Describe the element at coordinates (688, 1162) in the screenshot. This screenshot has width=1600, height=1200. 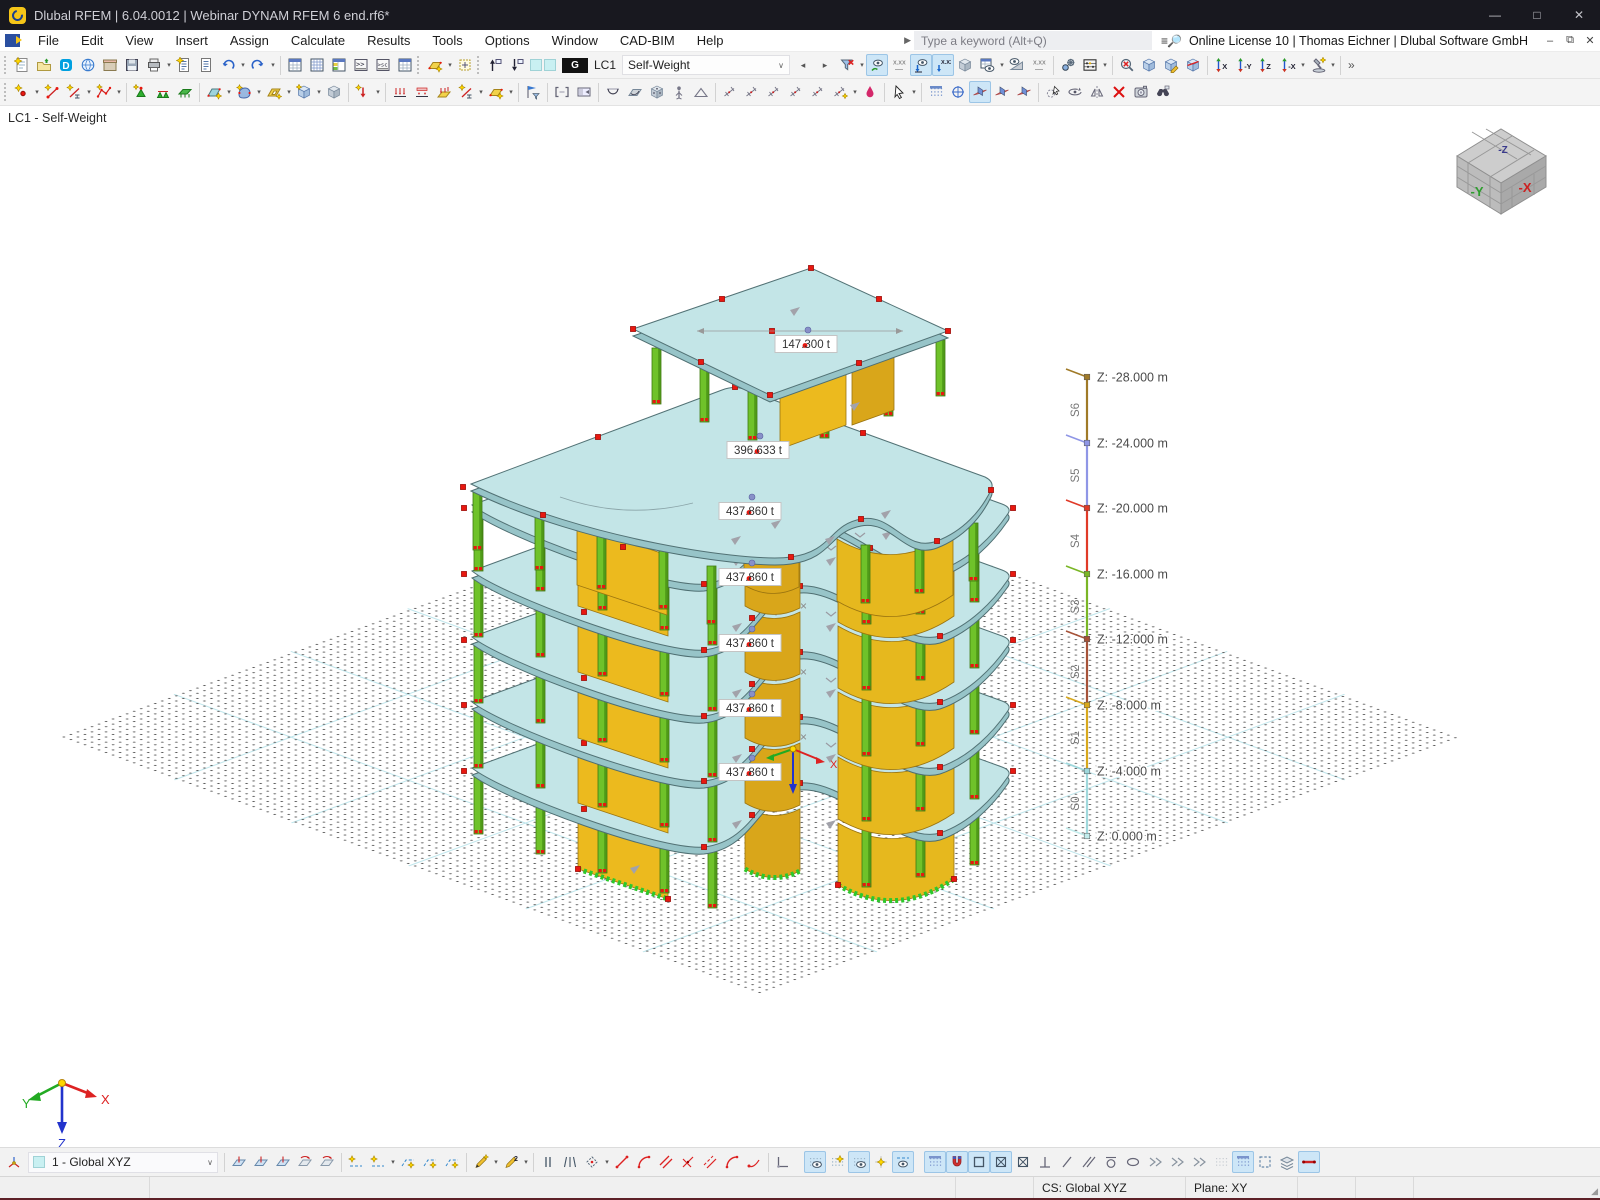
I see `draw-intersection-button` at that location.